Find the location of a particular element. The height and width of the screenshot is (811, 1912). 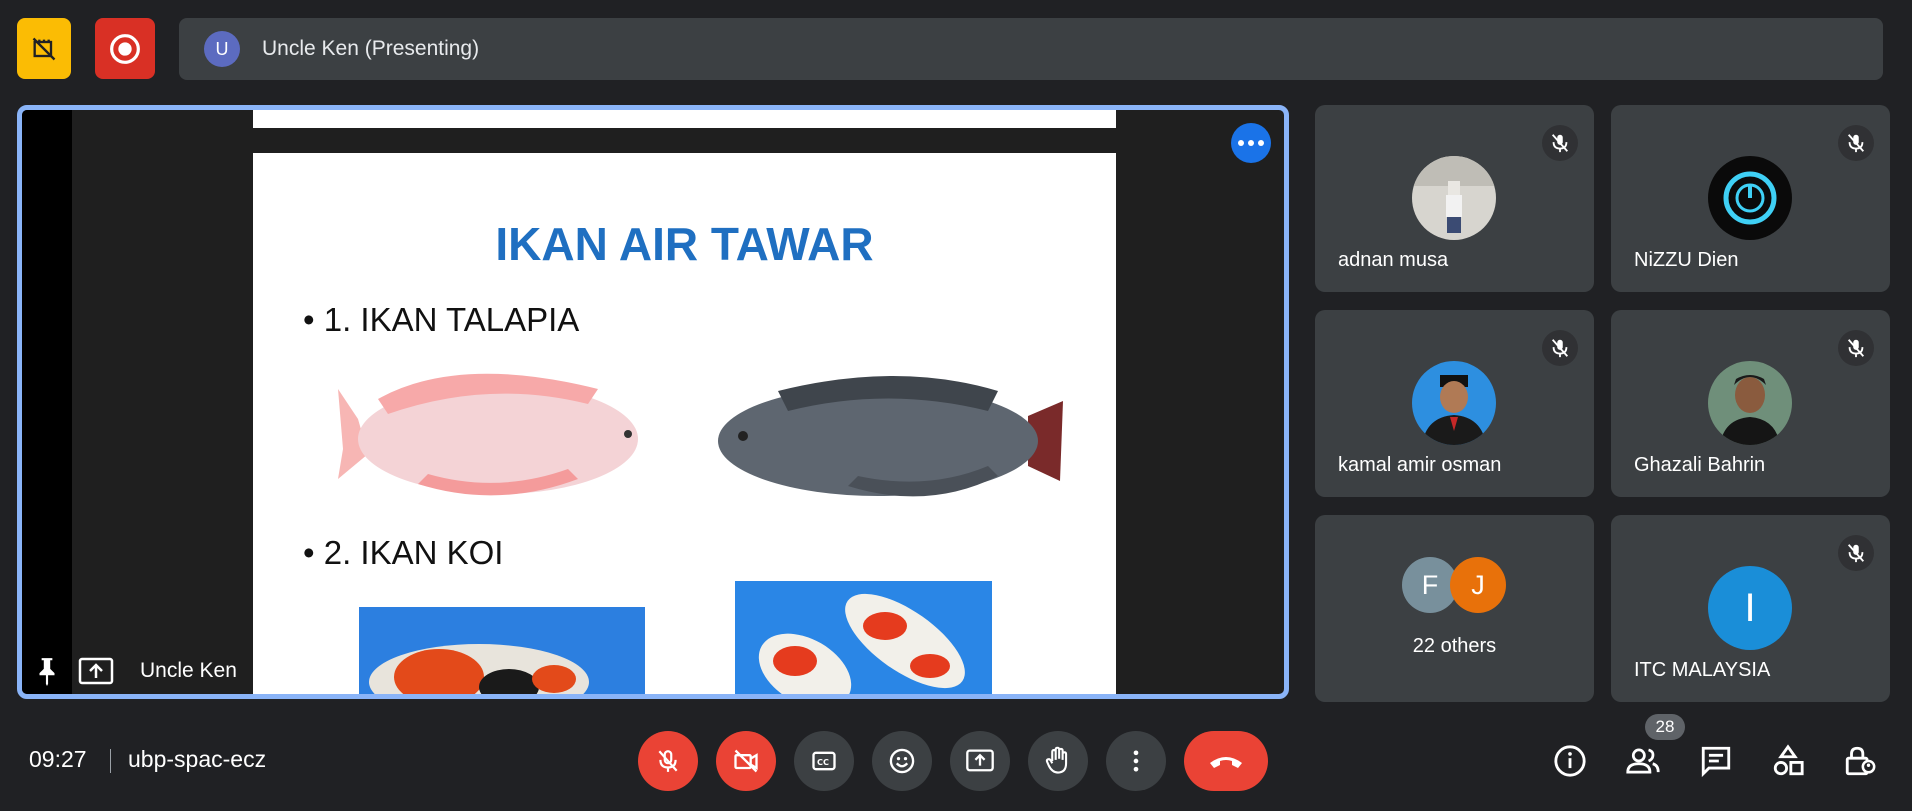

reactions-button is located at coordinates (902, 761).